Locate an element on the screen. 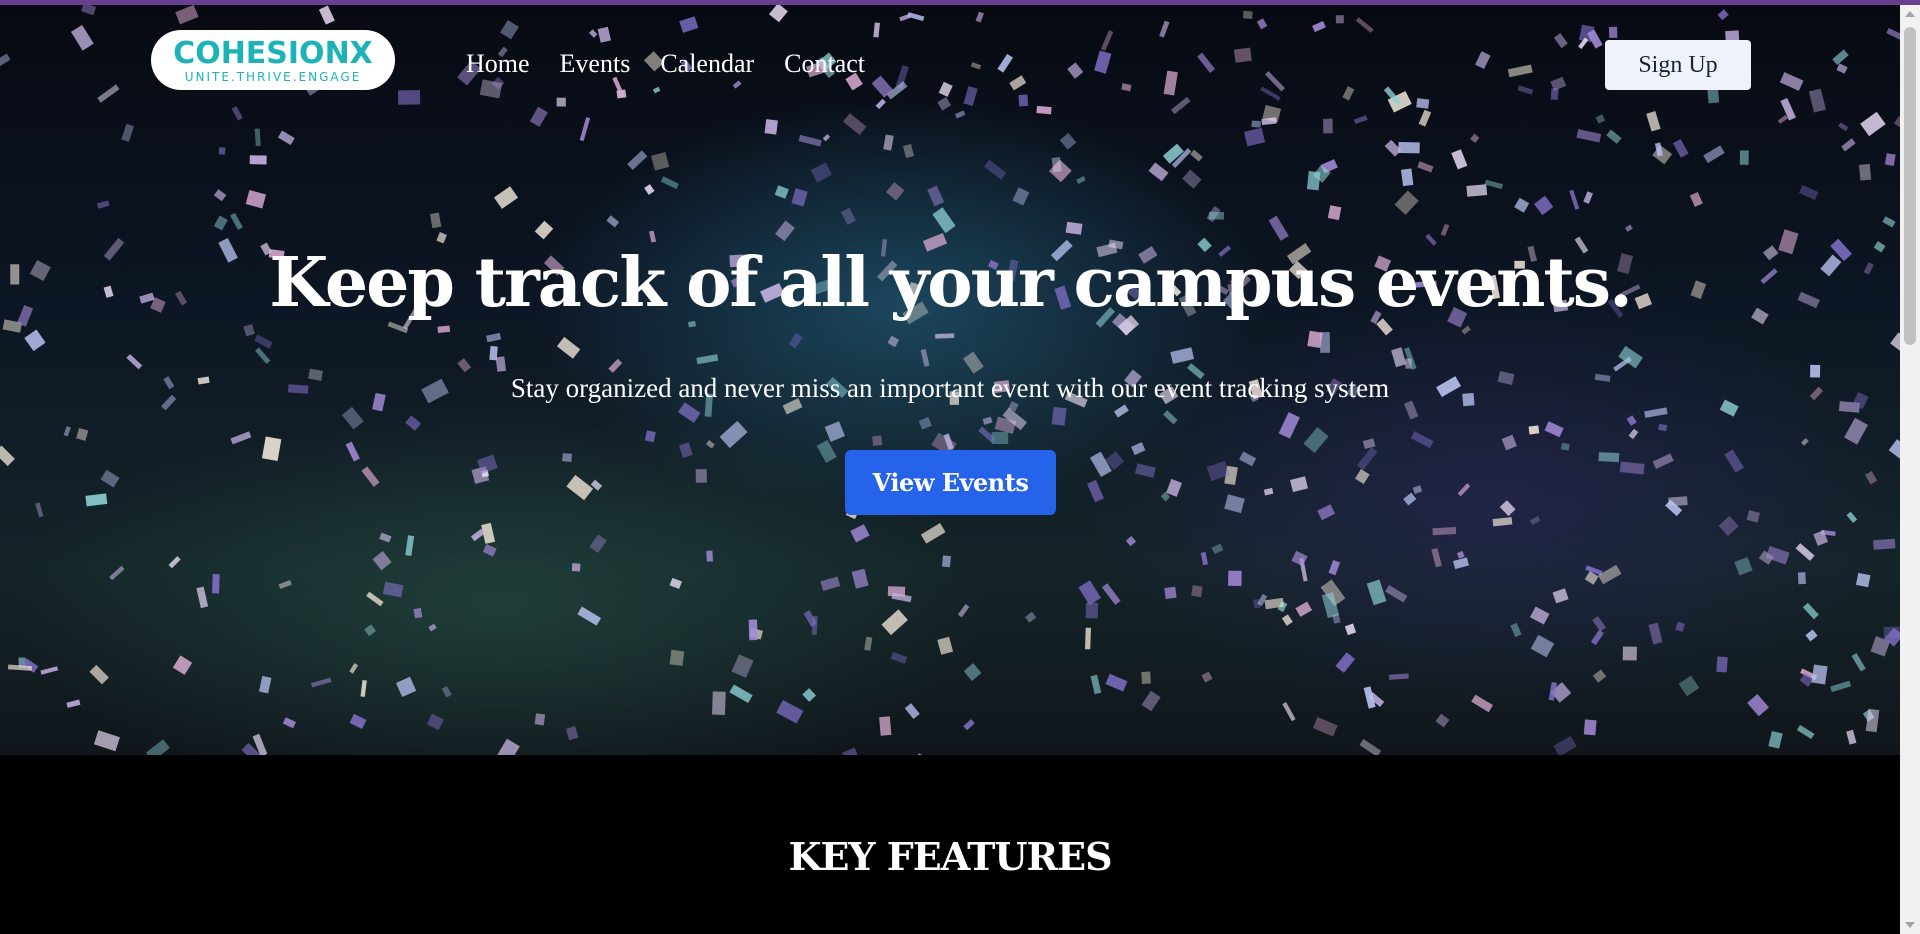  page-scrollbar is located at coordinates (1910, 469).